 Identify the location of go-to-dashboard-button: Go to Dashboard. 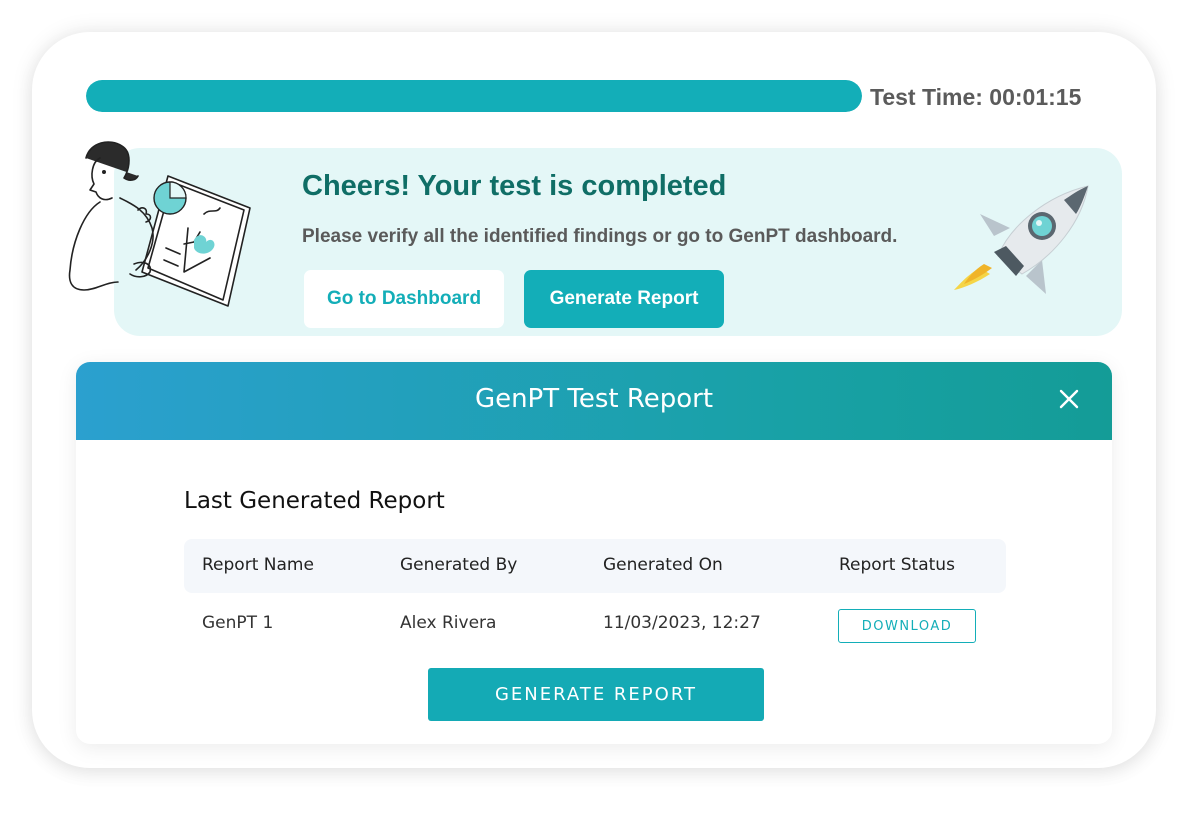
(404, 299).